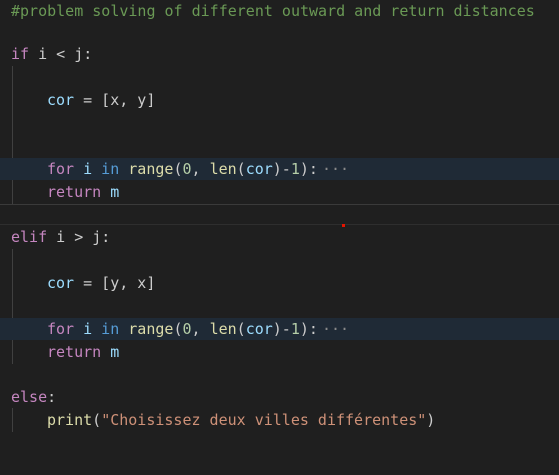  I want to click on if-statement: if i < j:, so click(51, 54).